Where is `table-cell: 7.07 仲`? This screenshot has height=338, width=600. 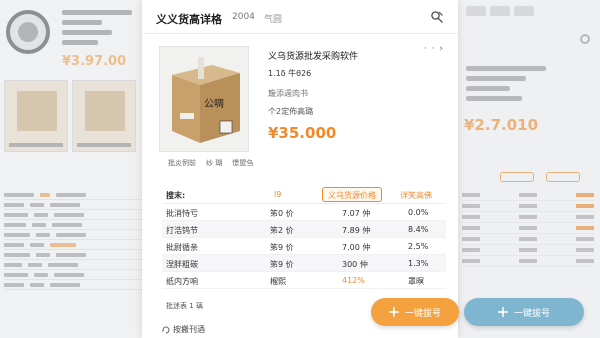
table-cell: 7.07 仲 is located at coordinates (356, 213).